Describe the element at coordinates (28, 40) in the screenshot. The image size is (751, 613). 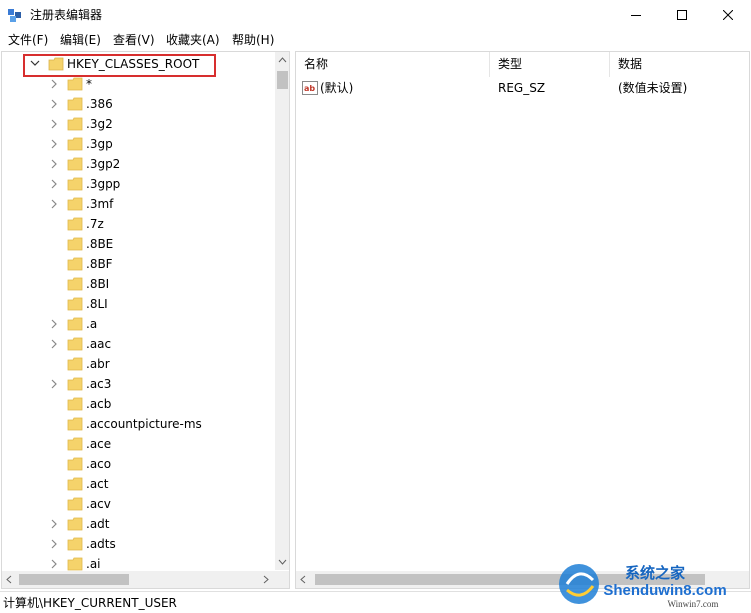
I see `menu-file: 文件(F)` at that location.